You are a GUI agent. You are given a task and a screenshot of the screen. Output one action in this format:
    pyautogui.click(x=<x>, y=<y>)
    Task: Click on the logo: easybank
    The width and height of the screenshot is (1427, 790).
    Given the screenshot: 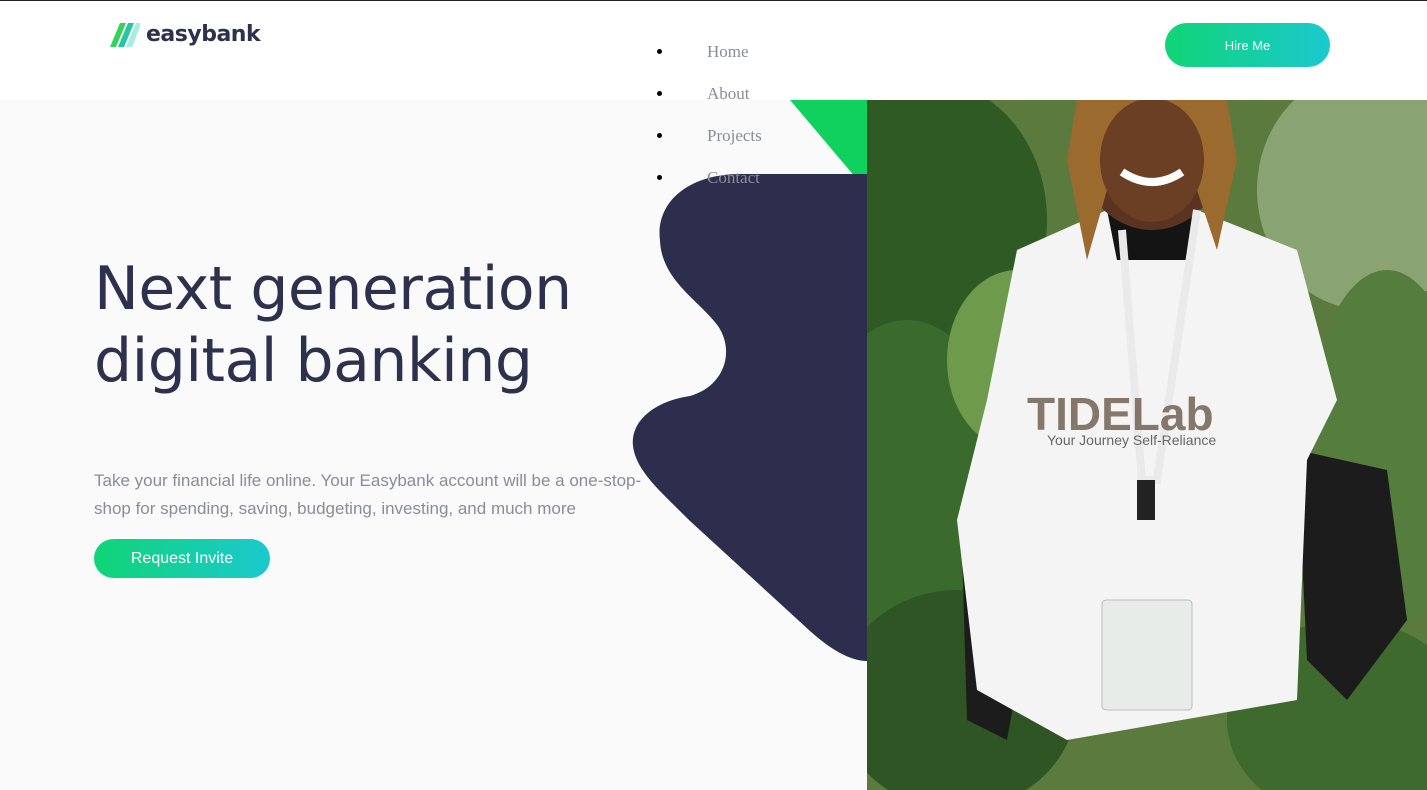 What is the action you would take?
    pyautogui.click(x=185, y=34)
    